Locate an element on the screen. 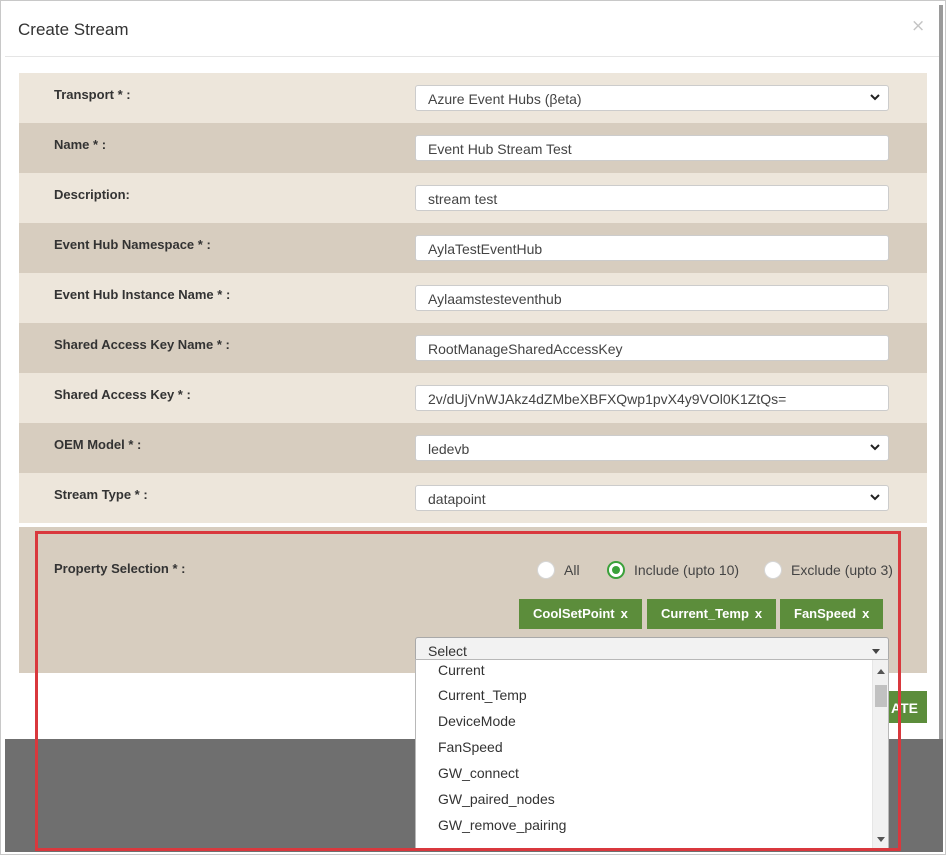  option-devicemode: DeviceMode is located at coordinates (477, 721).